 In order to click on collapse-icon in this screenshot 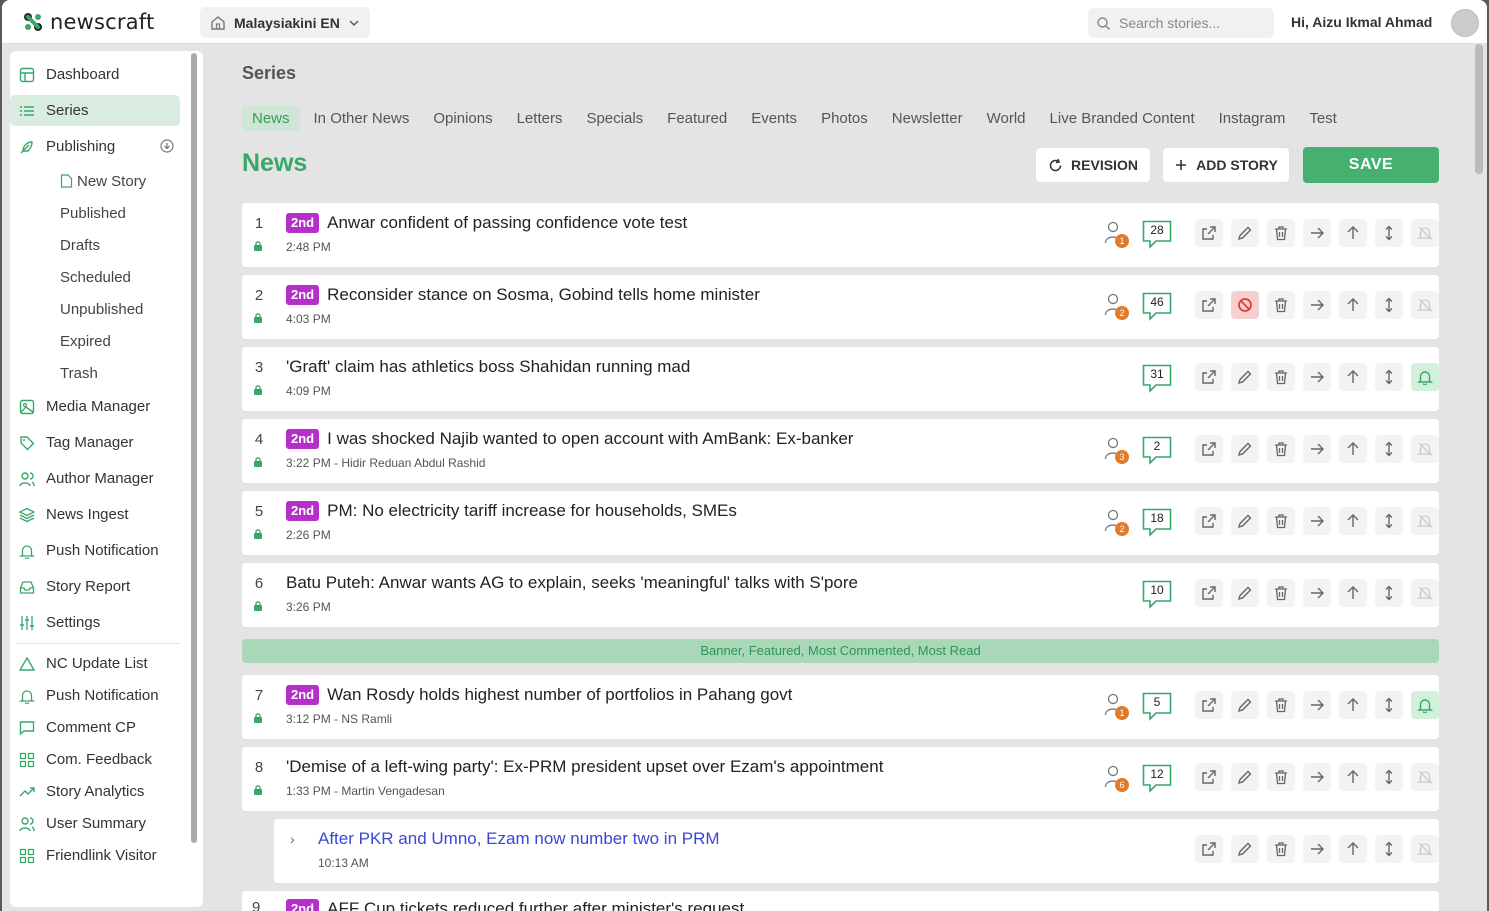, I will do `click(167, 146)`.